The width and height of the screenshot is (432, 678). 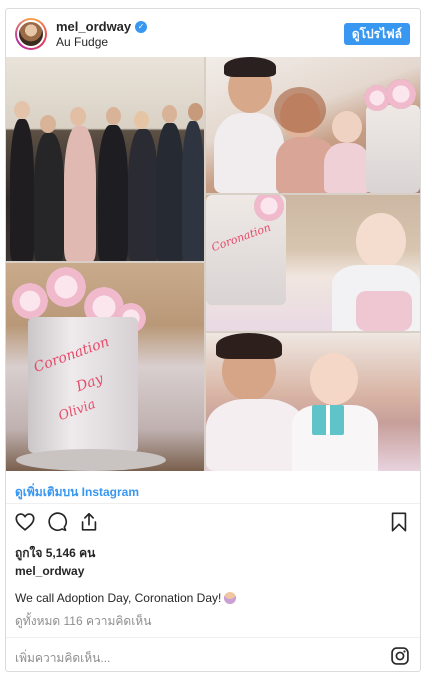 I want to click on princess-emoji-icon, so click(x=230, y=598).